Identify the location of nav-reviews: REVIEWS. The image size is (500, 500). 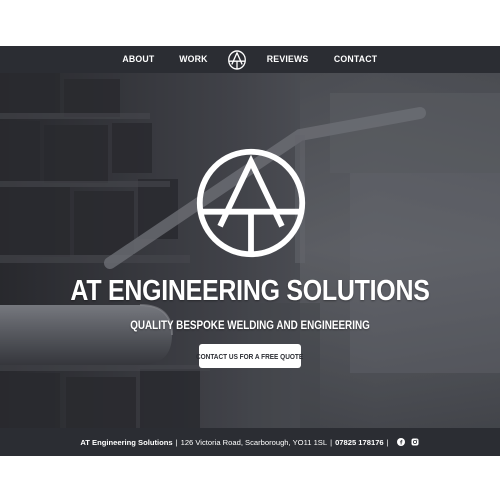
(287, 59).